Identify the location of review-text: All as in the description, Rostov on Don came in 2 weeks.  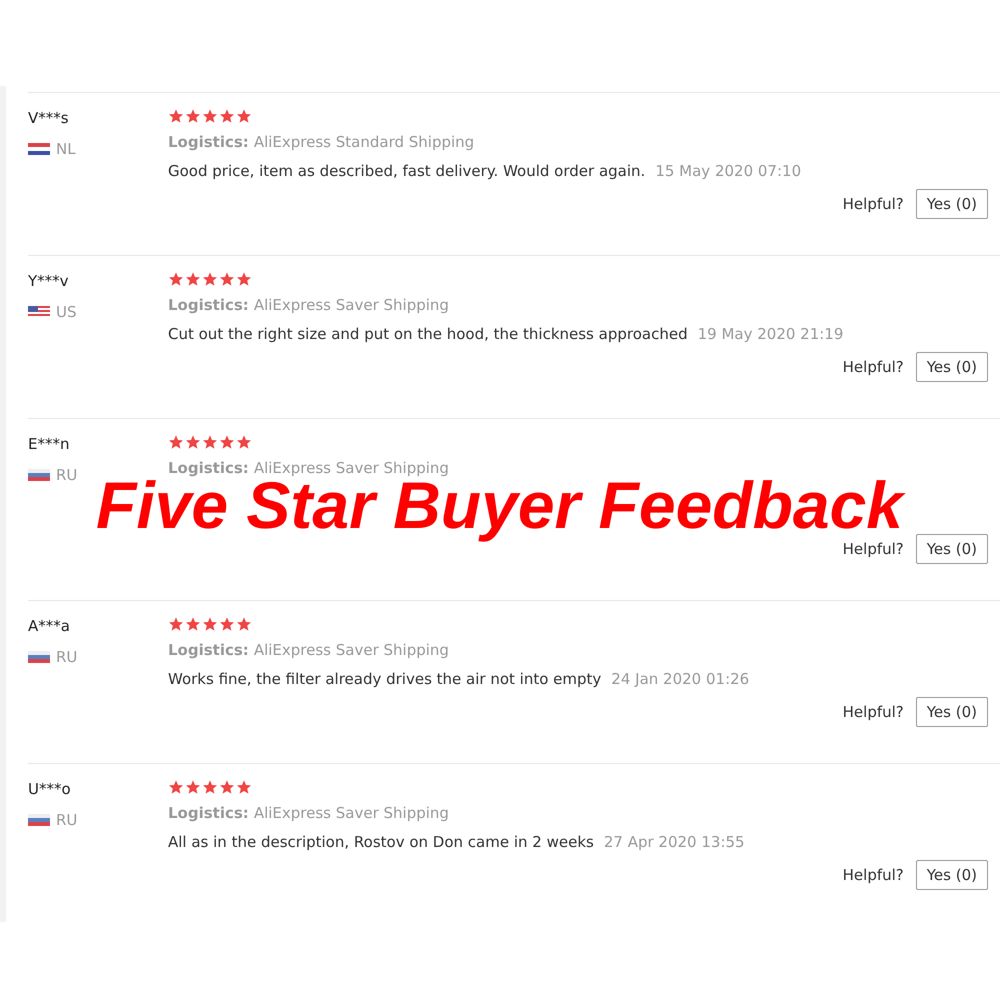
(381, 842).